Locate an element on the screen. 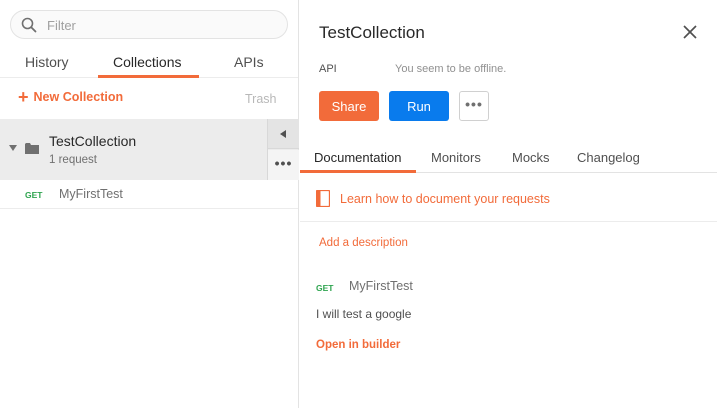 The height and width of the screenshot is (408, 717). collection-actions: ••• is located at coordinates (283, 149).